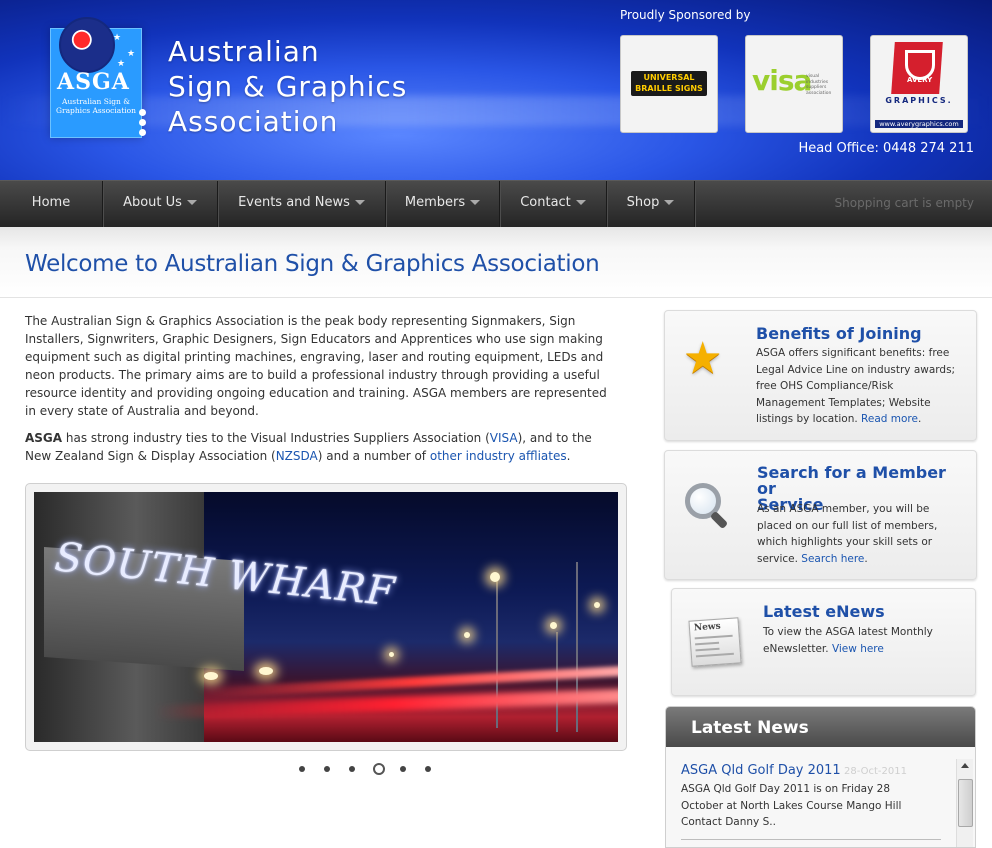 This screenshot has height=848, width=992. What do you see at coordinates (904, 203) in the screenshot?
I see `shopping-cart-status: Shopping cart is empty` at bounding box center [904, 203].